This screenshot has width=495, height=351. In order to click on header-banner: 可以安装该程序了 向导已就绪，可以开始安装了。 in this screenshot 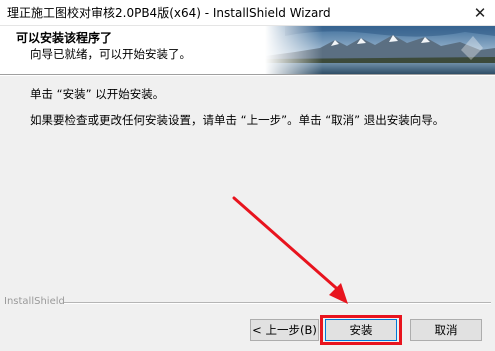, I will do `click(247, 50)`.